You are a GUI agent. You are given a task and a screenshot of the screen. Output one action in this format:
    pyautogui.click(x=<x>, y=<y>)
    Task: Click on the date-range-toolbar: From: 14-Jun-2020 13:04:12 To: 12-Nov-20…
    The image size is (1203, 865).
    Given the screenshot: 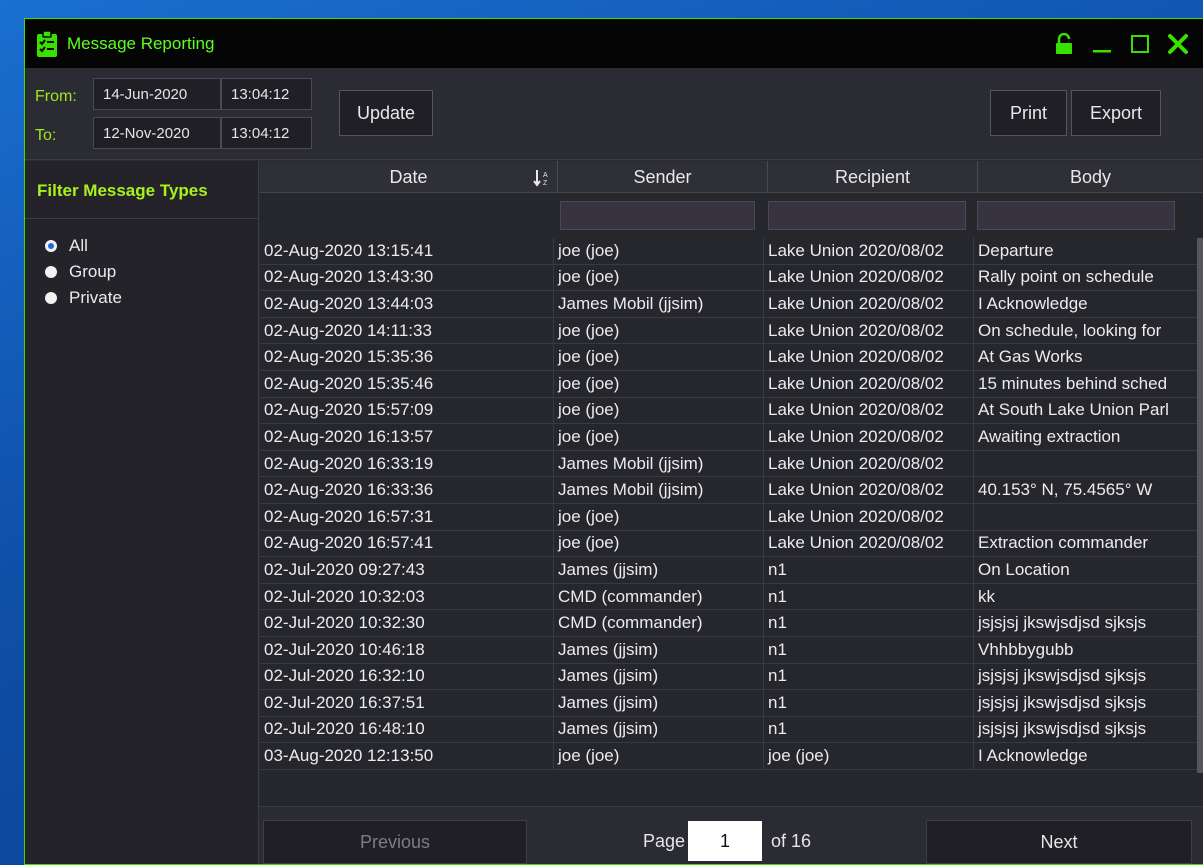 What is the action you would take?
    pyautogui.click(x=614, y=114)
    